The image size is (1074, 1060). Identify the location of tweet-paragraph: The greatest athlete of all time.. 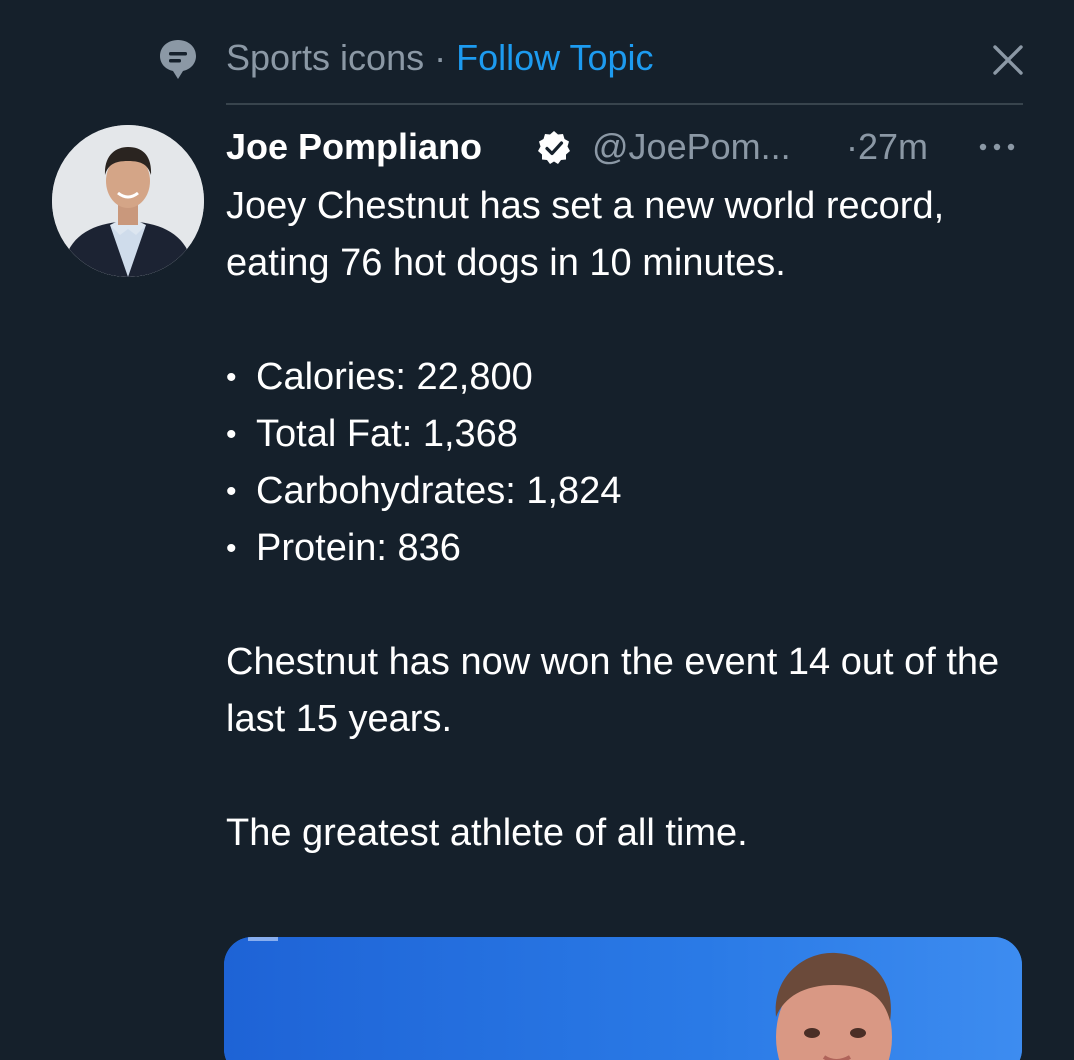
(487, 833).